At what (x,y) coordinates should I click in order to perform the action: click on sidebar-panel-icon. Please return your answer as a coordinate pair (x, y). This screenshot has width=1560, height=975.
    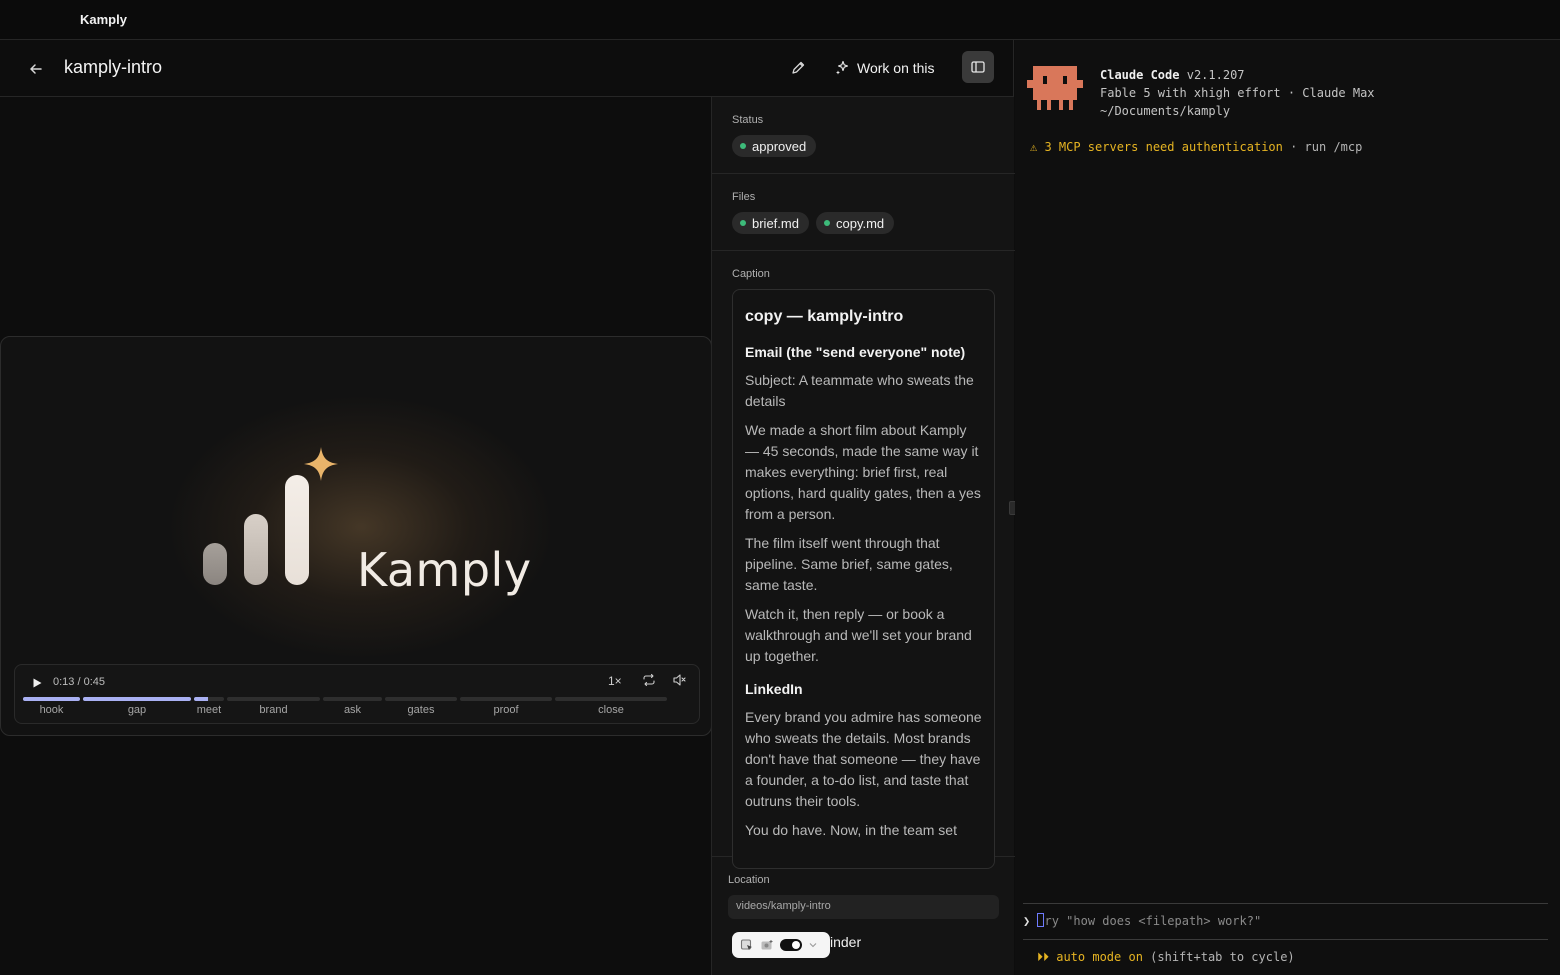
    Looking at the image, I should click on (978, 67).